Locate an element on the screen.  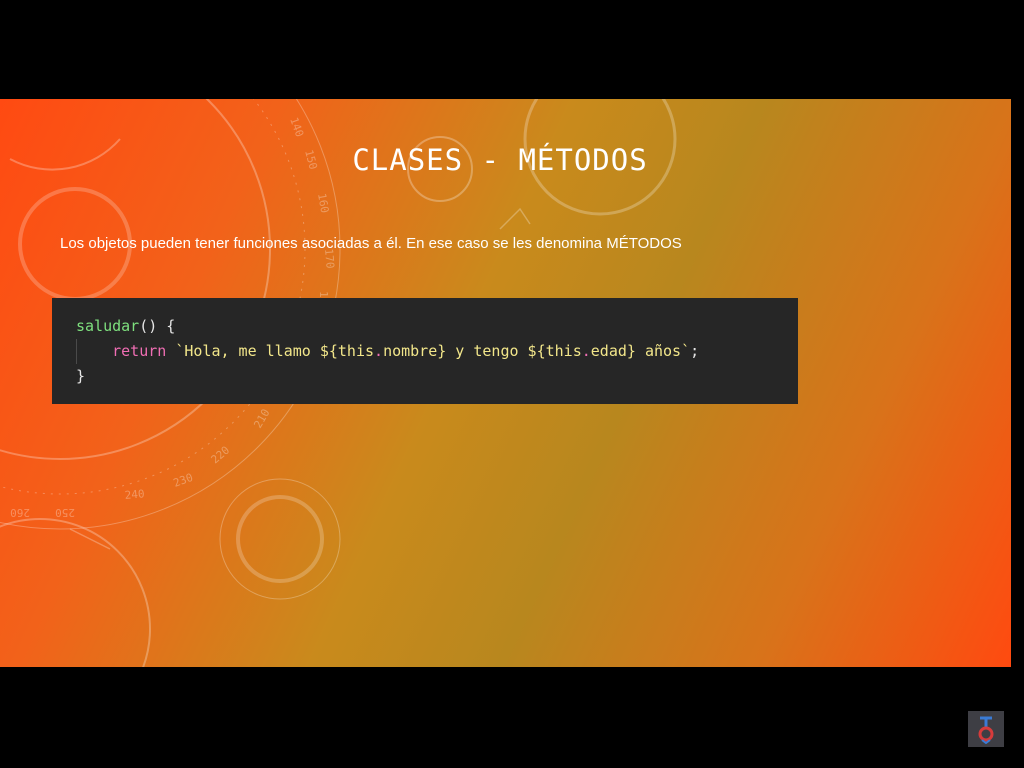
slide-title: CLASES - MÉTODOS is located at coordinates (500, 160).